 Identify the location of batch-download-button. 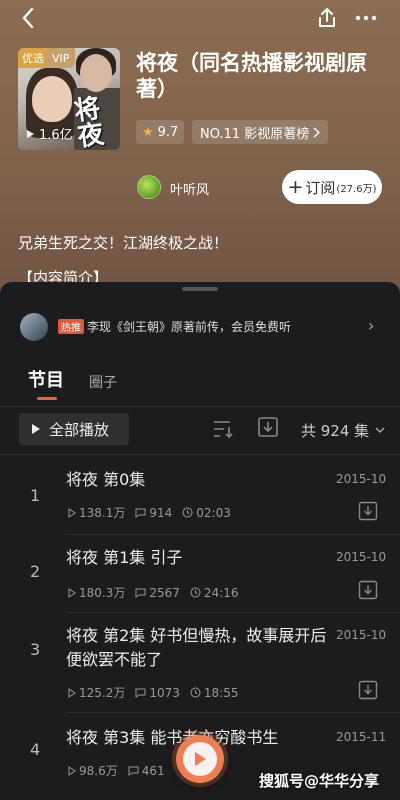
(268, 429).